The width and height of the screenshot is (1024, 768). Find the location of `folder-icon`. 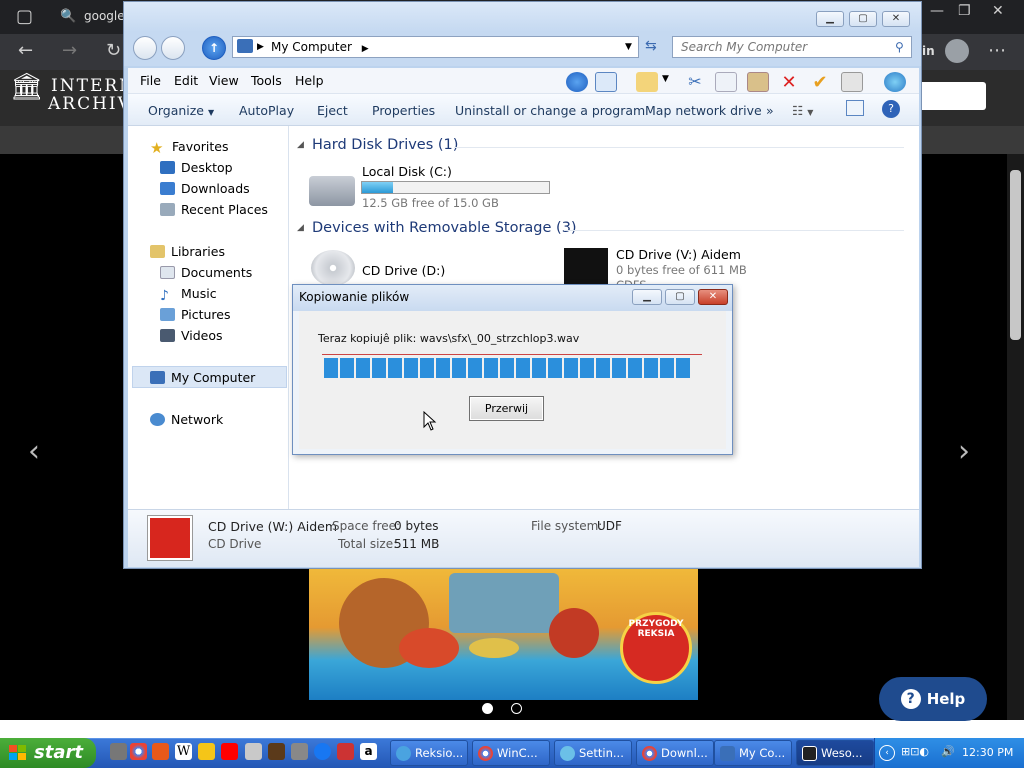

folder-icon is located at coordinates (253, 751).